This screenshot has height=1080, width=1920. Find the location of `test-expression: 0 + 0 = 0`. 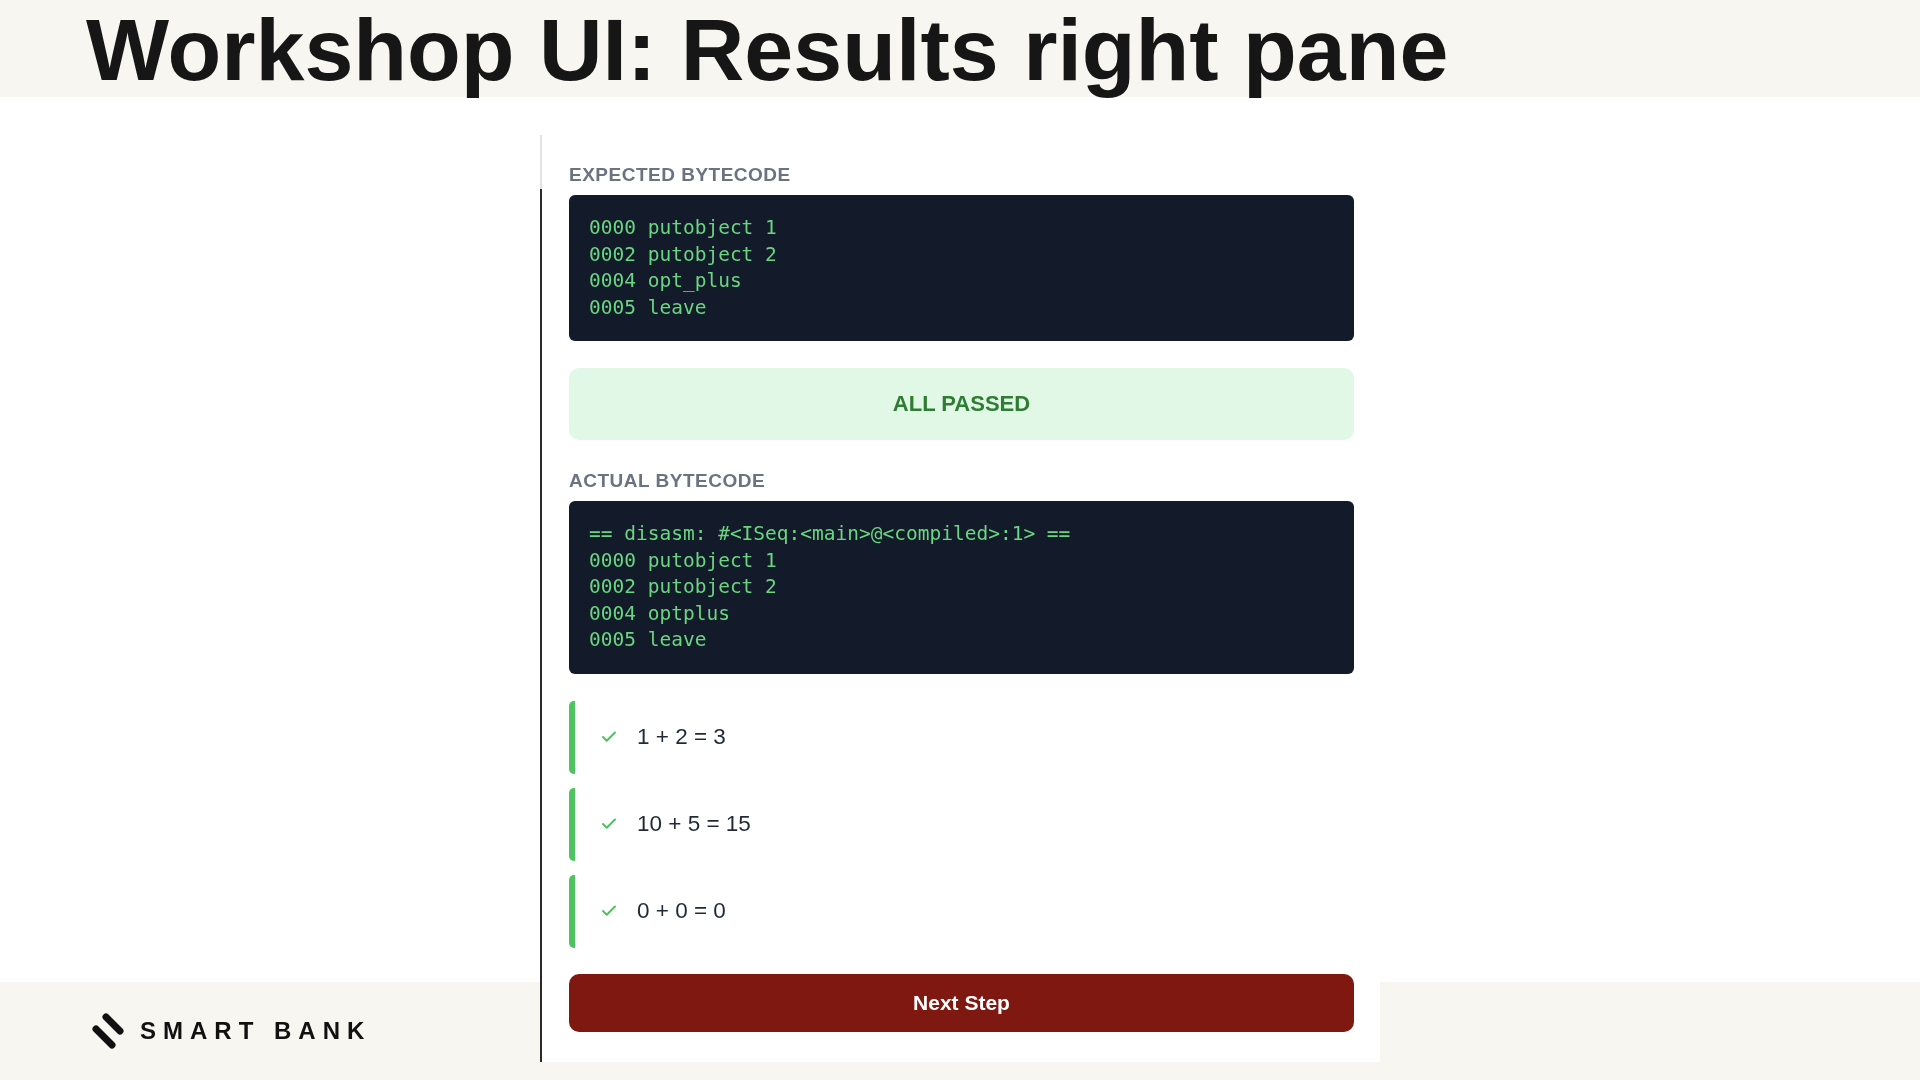

test-expression: 0 + 0 = 0 is located at coordinates (681, 911).